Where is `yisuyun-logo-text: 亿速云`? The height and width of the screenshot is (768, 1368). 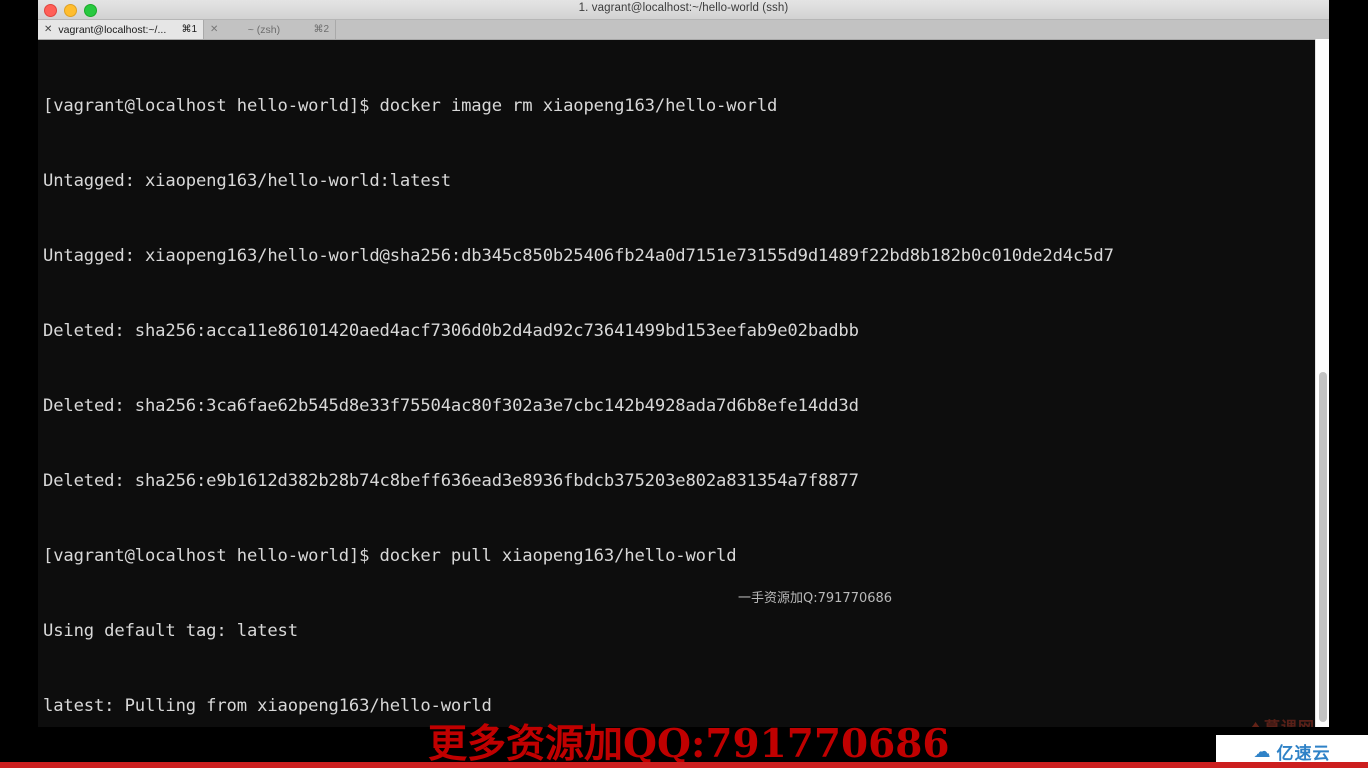 yisuyun-logo-text: 亿速云 is located at coordinates (1303, 754).